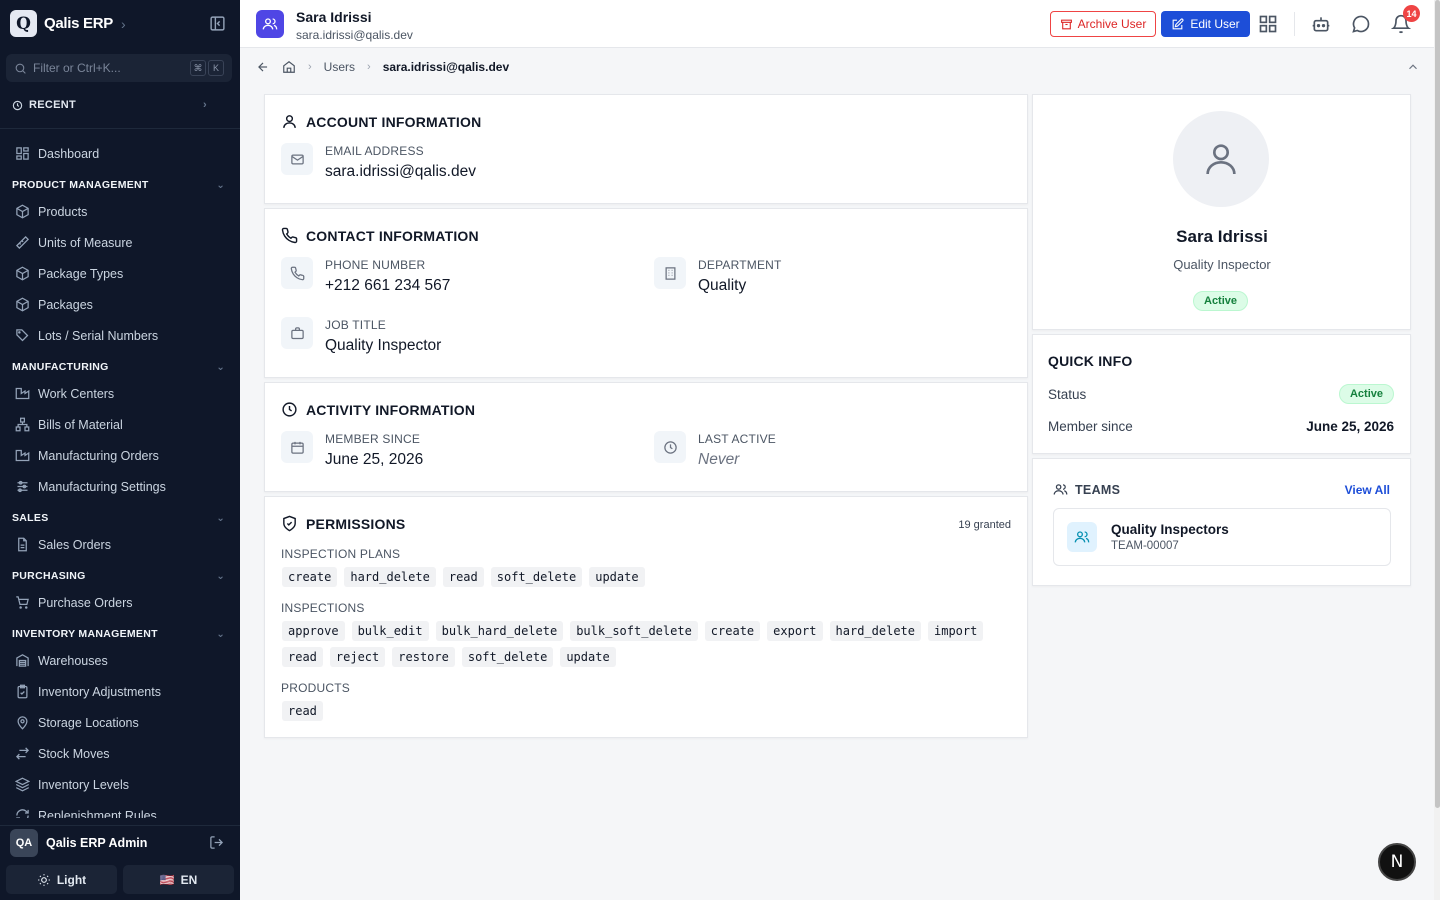  I want to click on packages-icon, so click(22, 304).